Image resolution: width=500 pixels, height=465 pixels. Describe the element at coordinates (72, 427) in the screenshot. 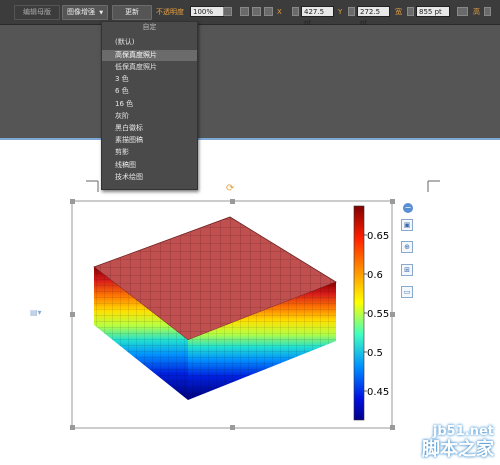

I see `resize-handle-bottom-left` at that location.